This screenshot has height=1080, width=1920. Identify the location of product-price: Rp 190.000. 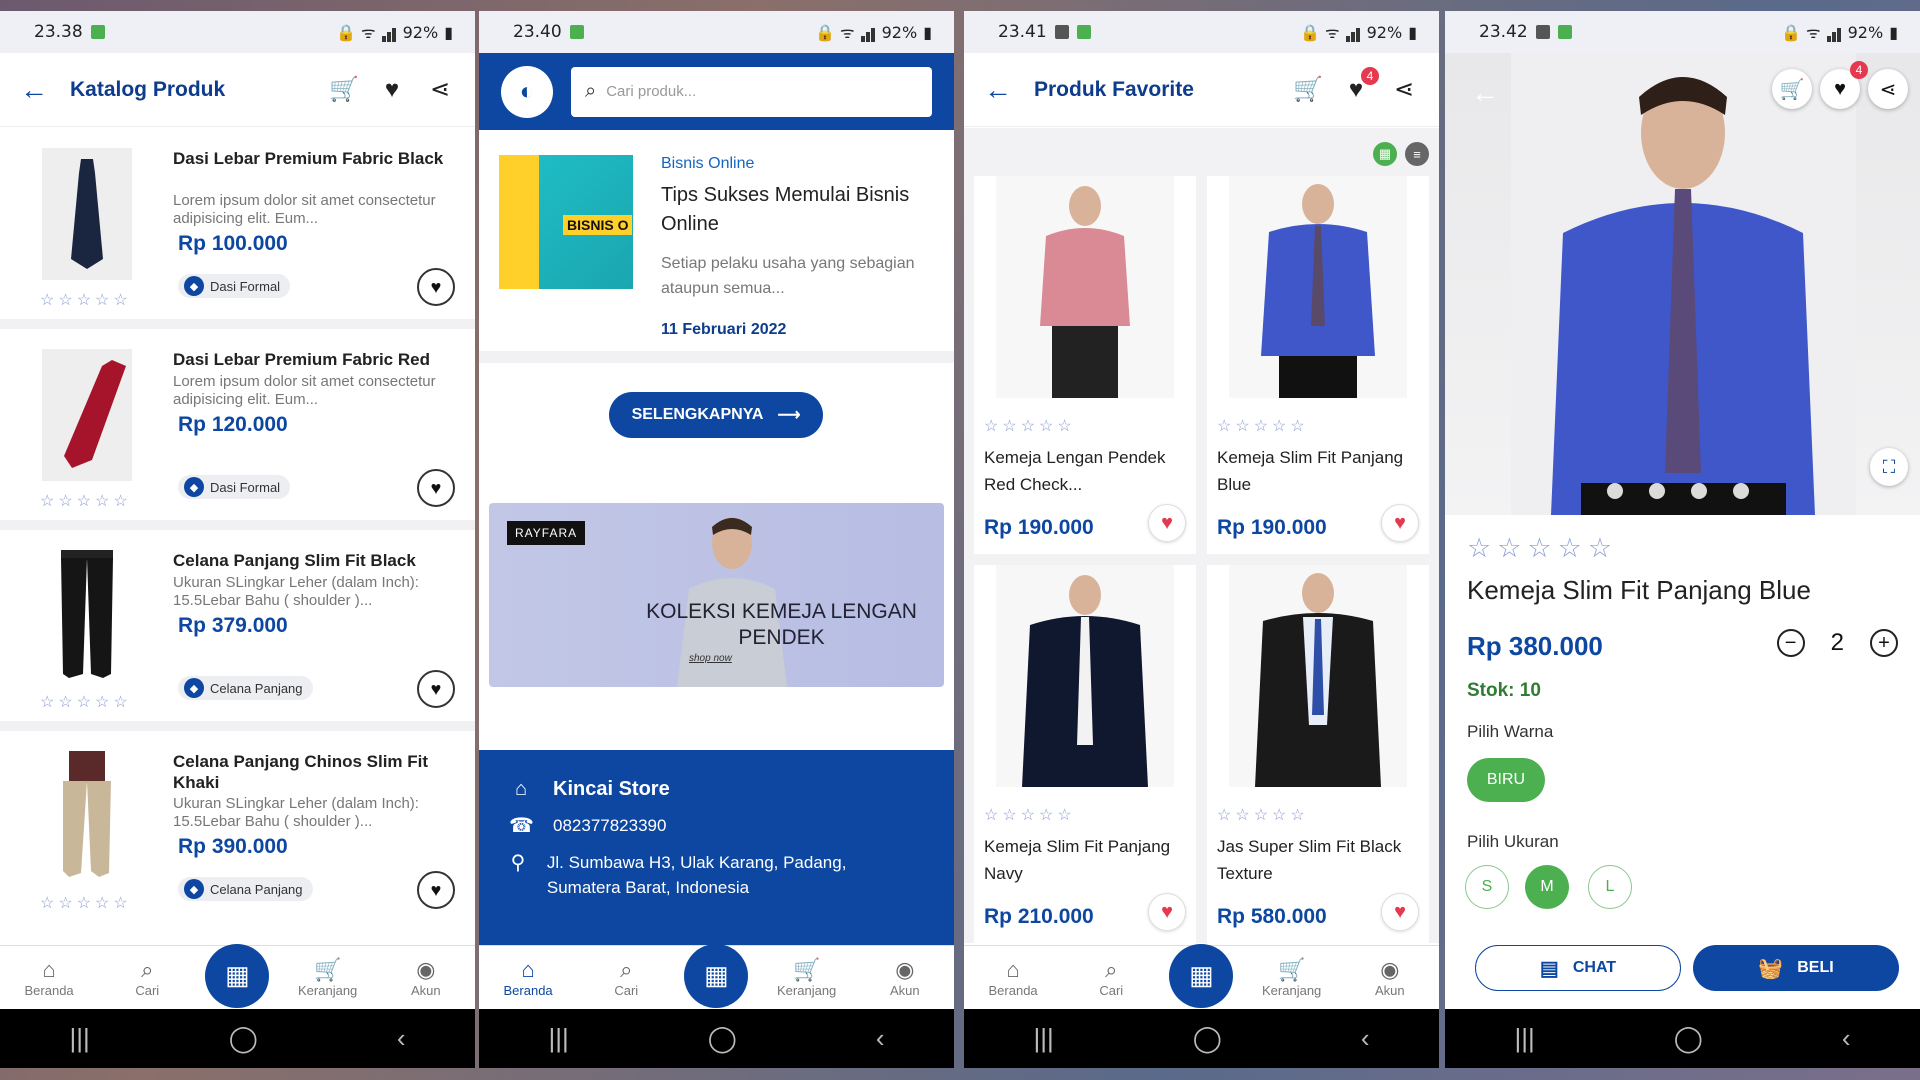
(1272, 527).